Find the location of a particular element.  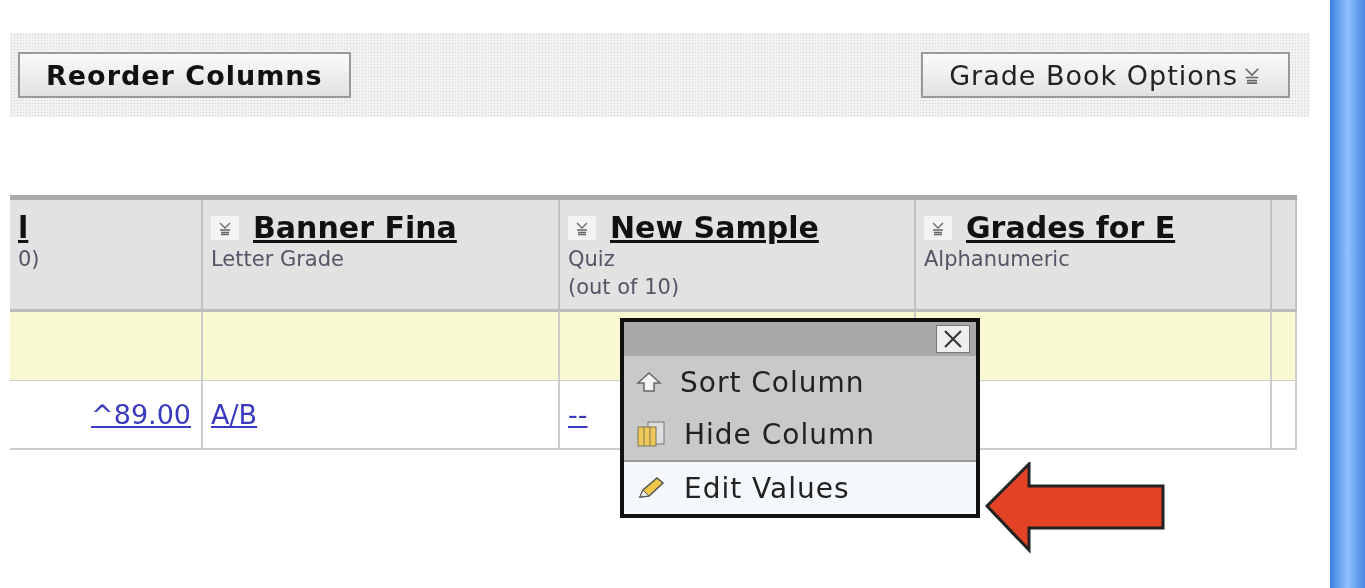

menu-item: Sort Column is located at coordinates (800, 382).